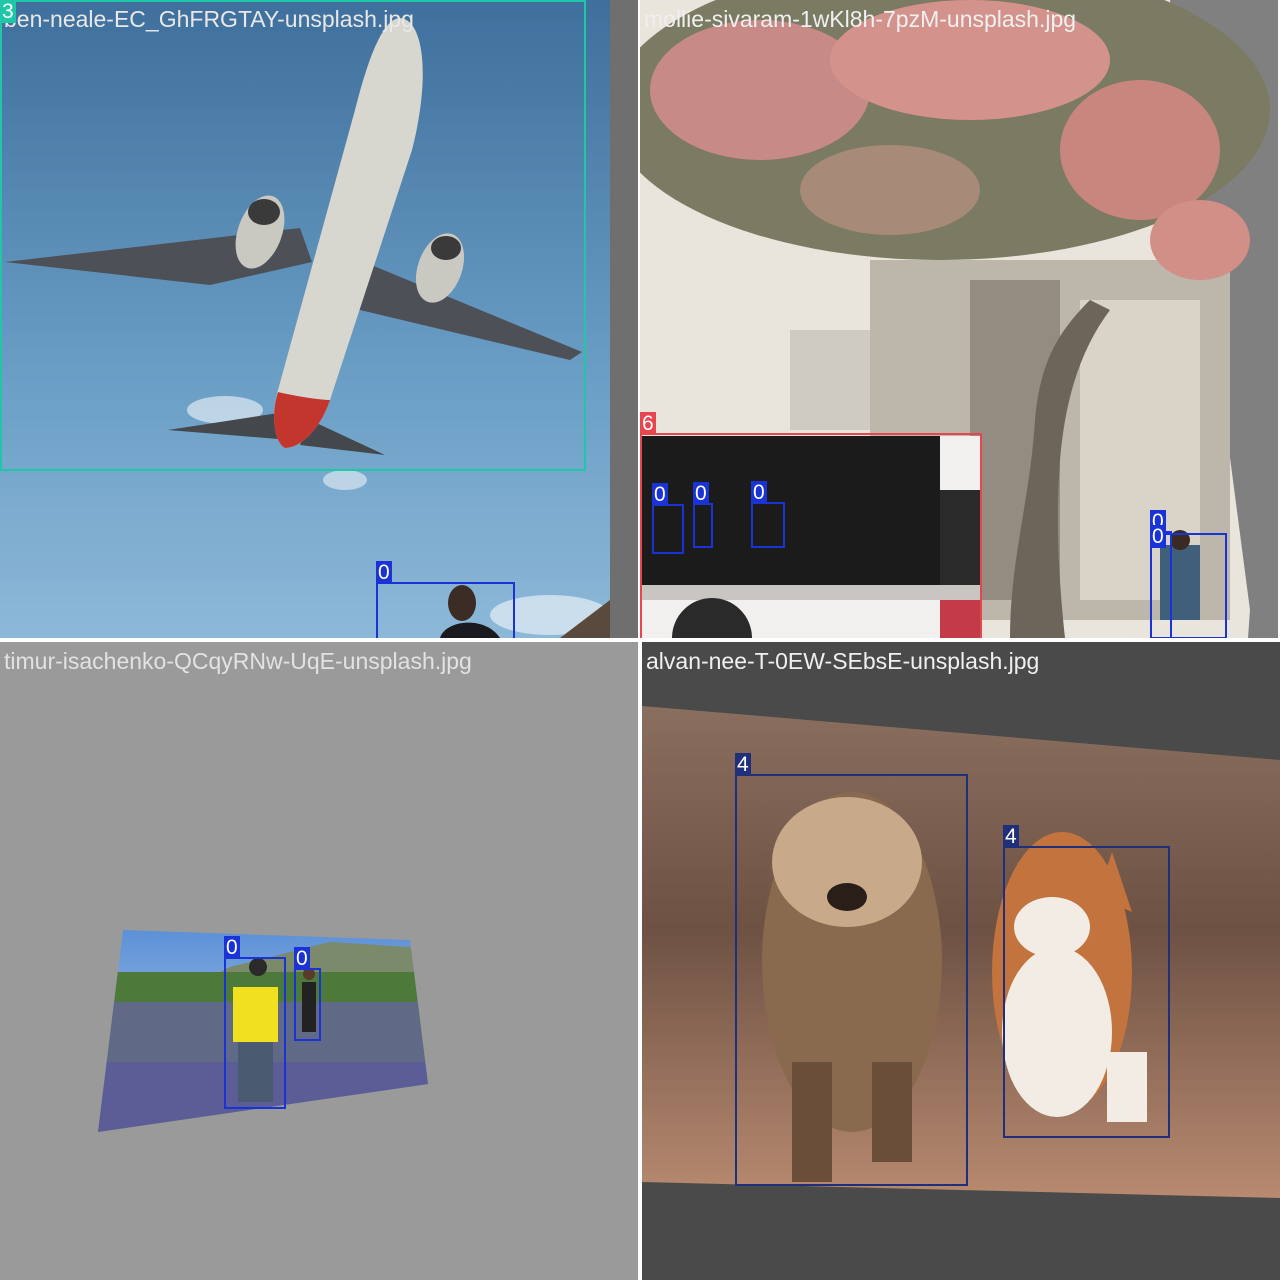  I want to click on filename-label: mollie-sivaram-1wKl8h-7pzM-unsplash.jpg, so click(860, 19).